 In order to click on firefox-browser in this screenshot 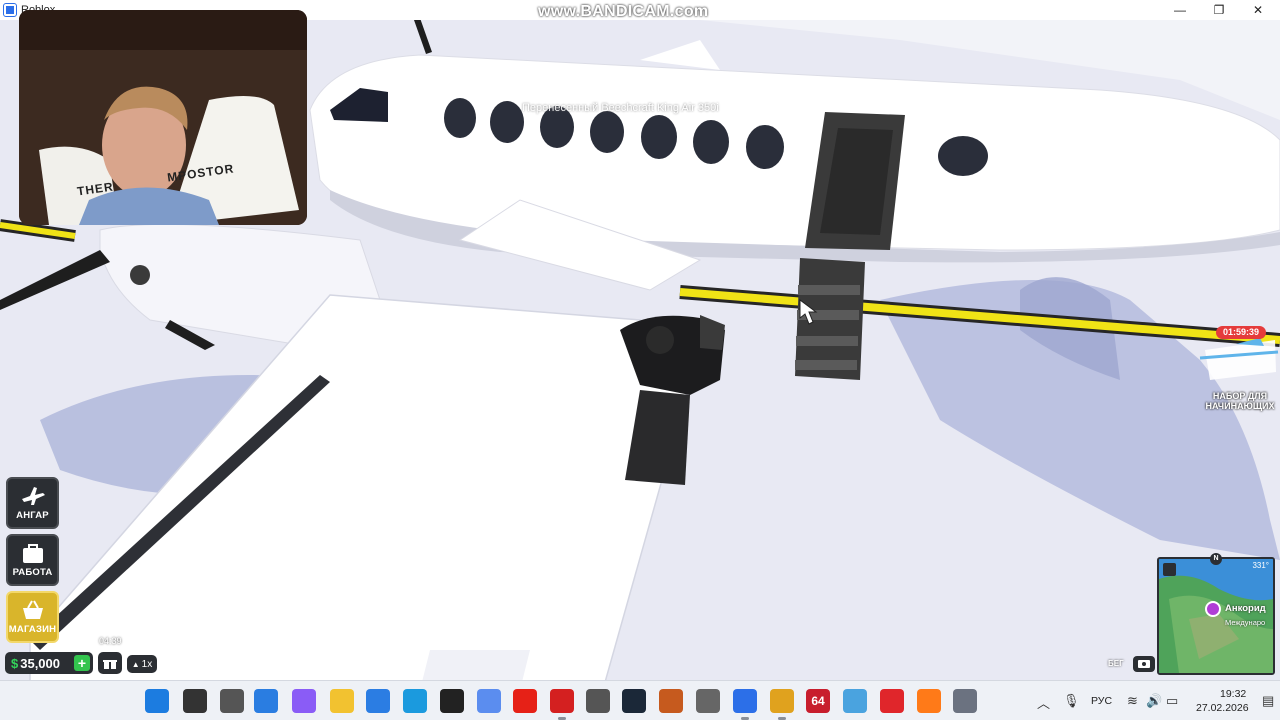, I will do `click(929, 701)`.